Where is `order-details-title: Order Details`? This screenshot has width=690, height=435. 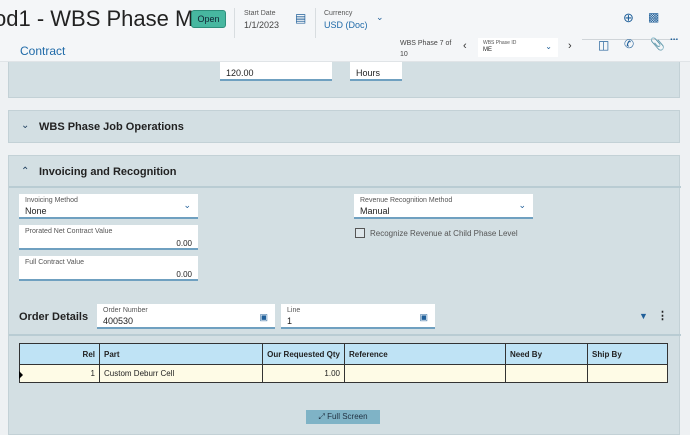 order-details-title: Order Details is located at coordinates (54, 317).